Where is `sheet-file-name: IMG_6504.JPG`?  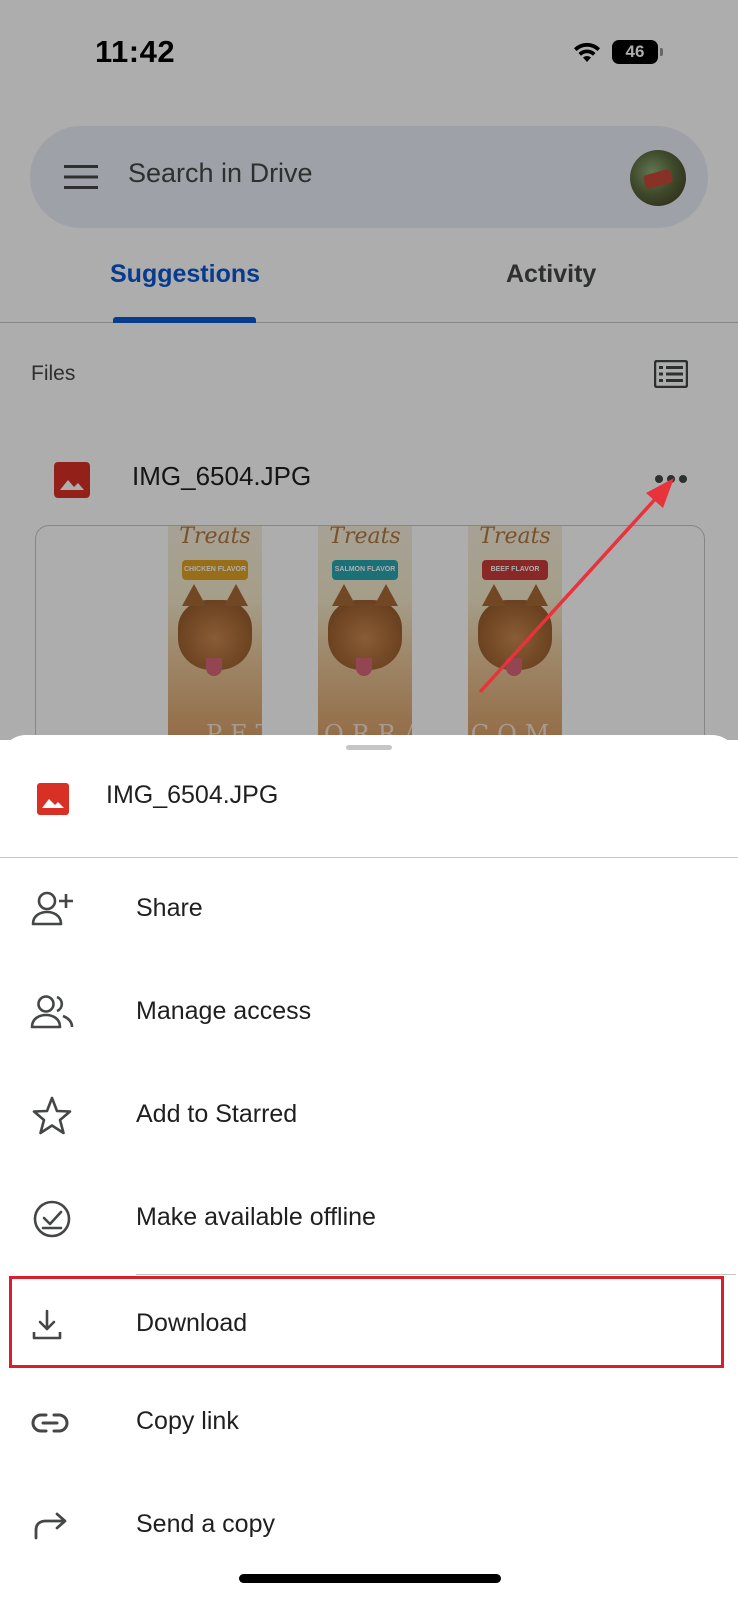 sheet-file-name: IMG_6504.JPG is located at coordinates (192, 795).